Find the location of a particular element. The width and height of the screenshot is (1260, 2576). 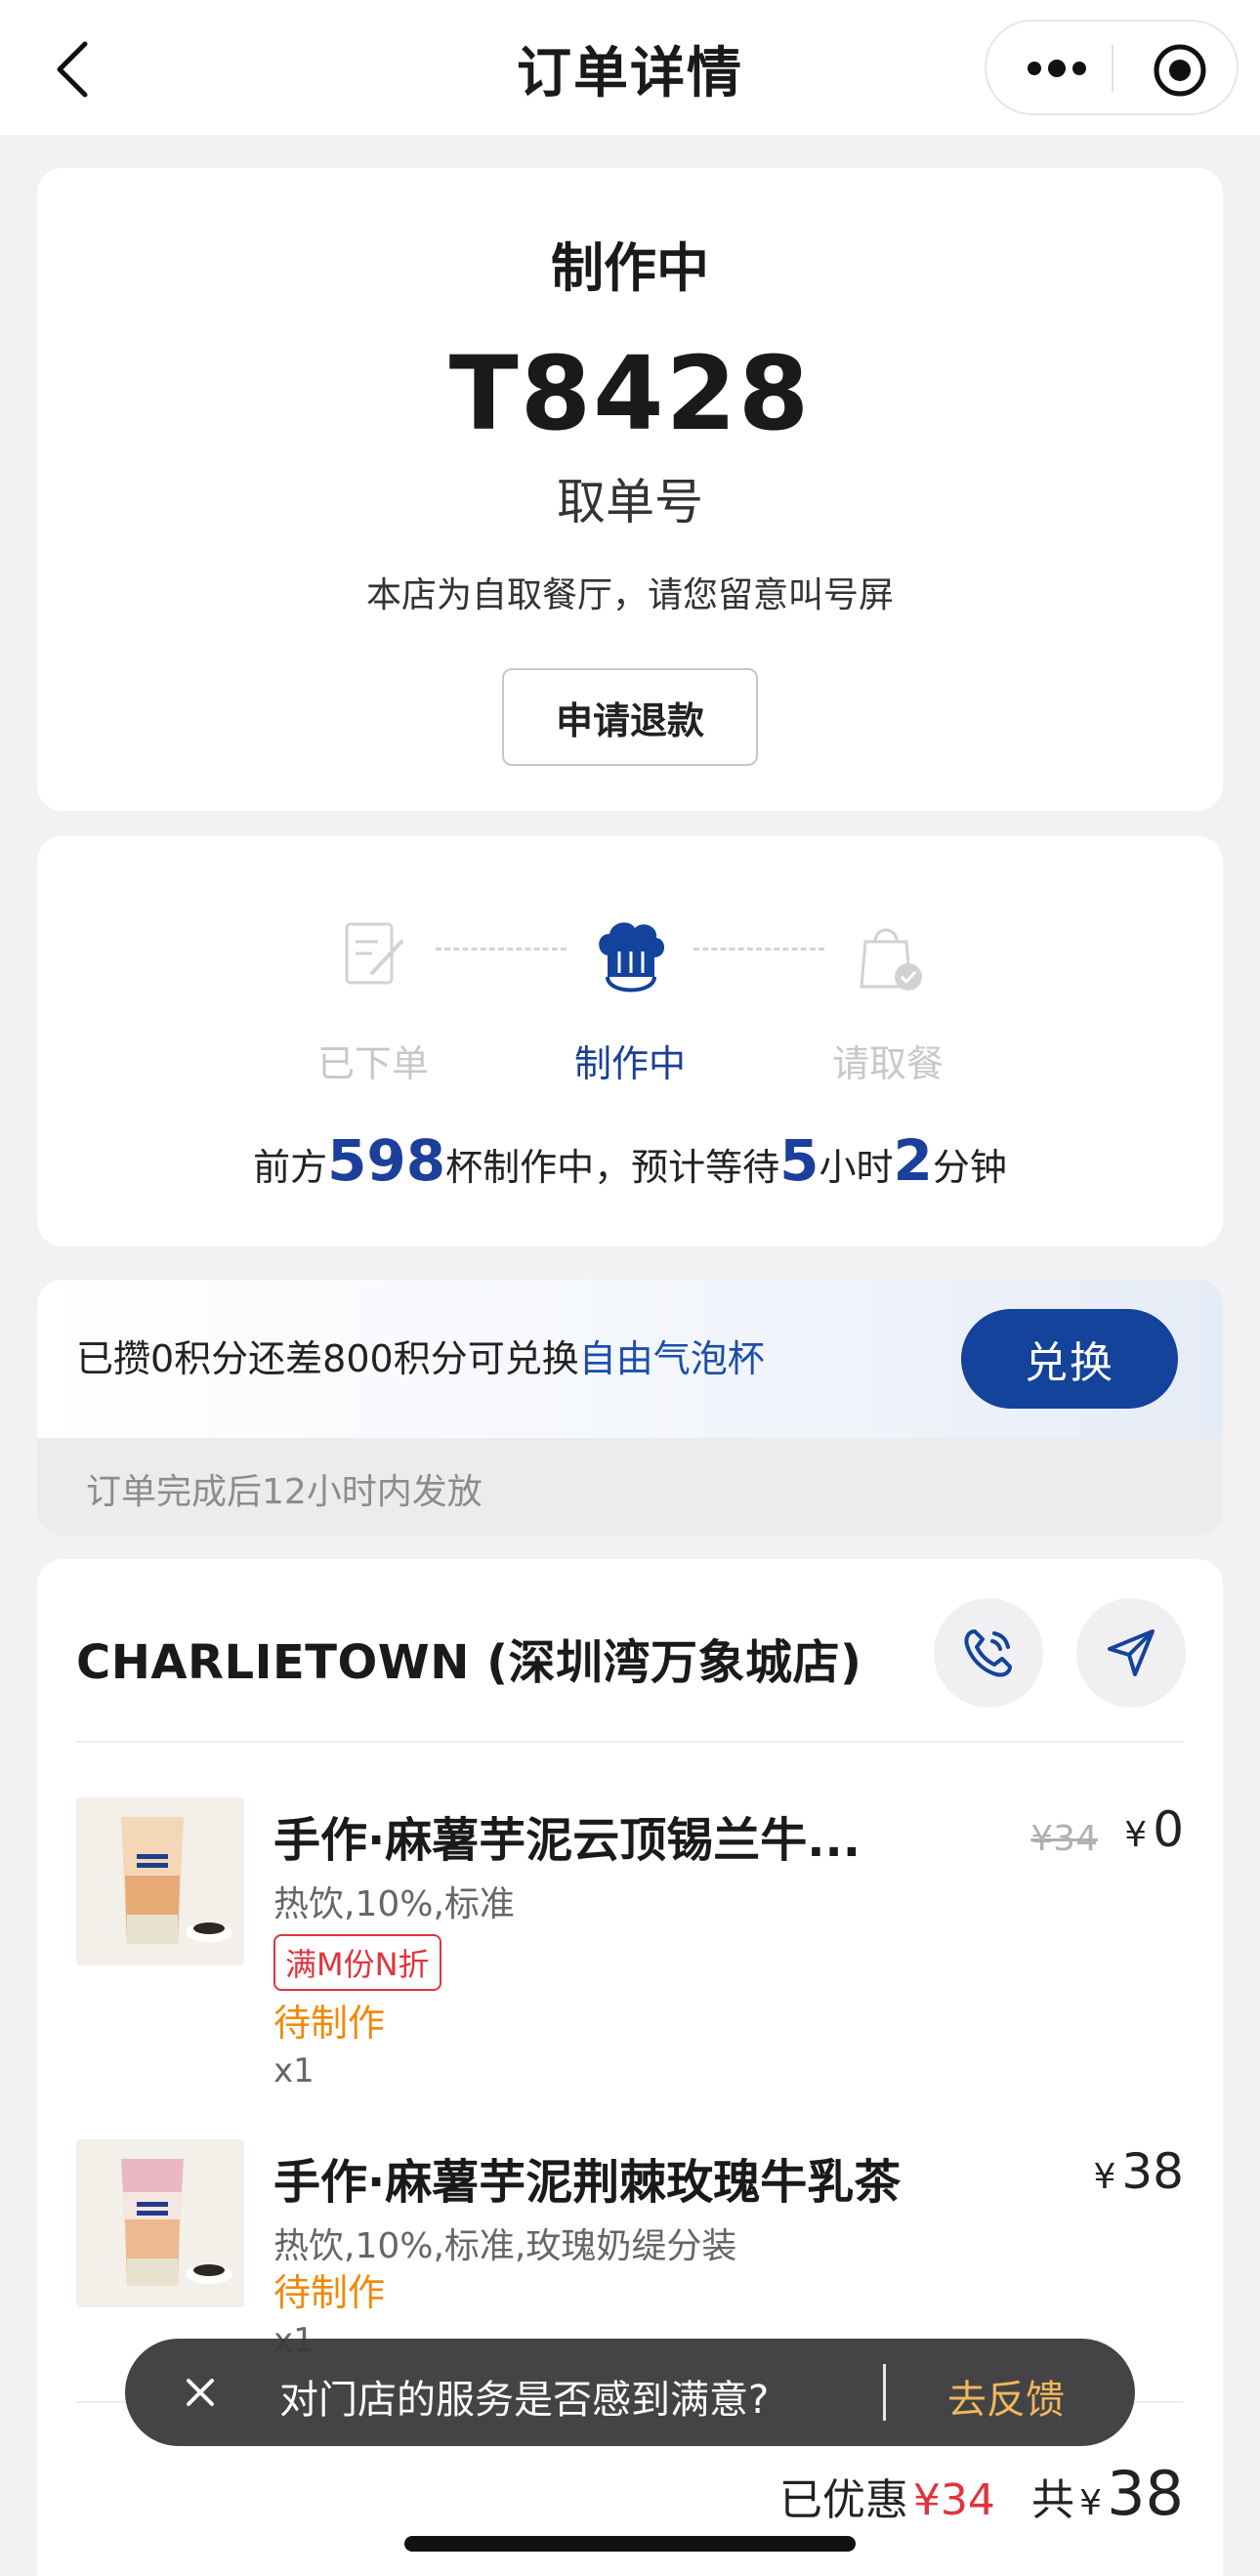

reward-name: 自由气泡杯 is located at coordinates (672, 1358).